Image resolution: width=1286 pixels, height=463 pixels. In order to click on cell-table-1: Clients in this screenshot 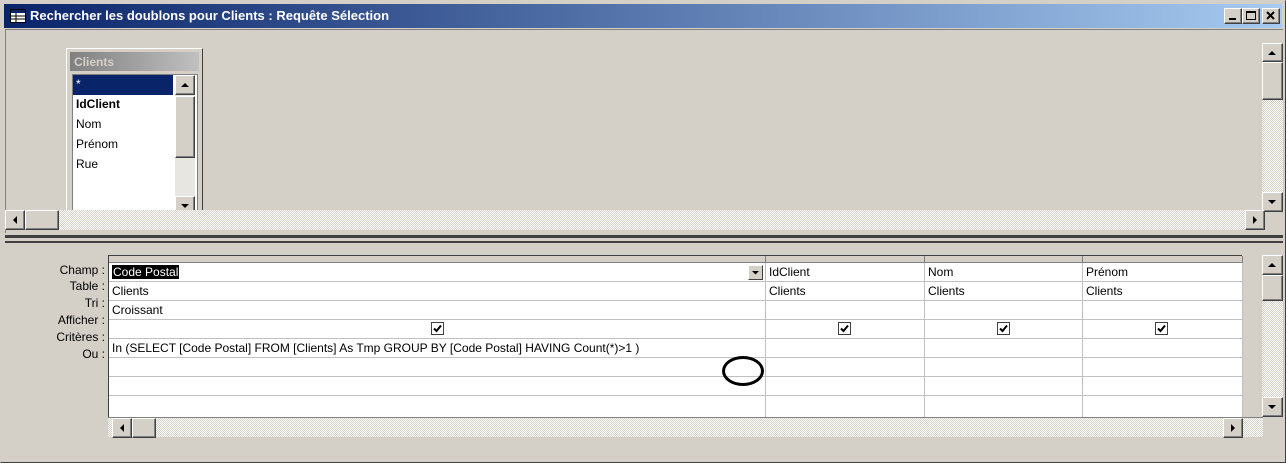, I will do `click(437, 291)`.